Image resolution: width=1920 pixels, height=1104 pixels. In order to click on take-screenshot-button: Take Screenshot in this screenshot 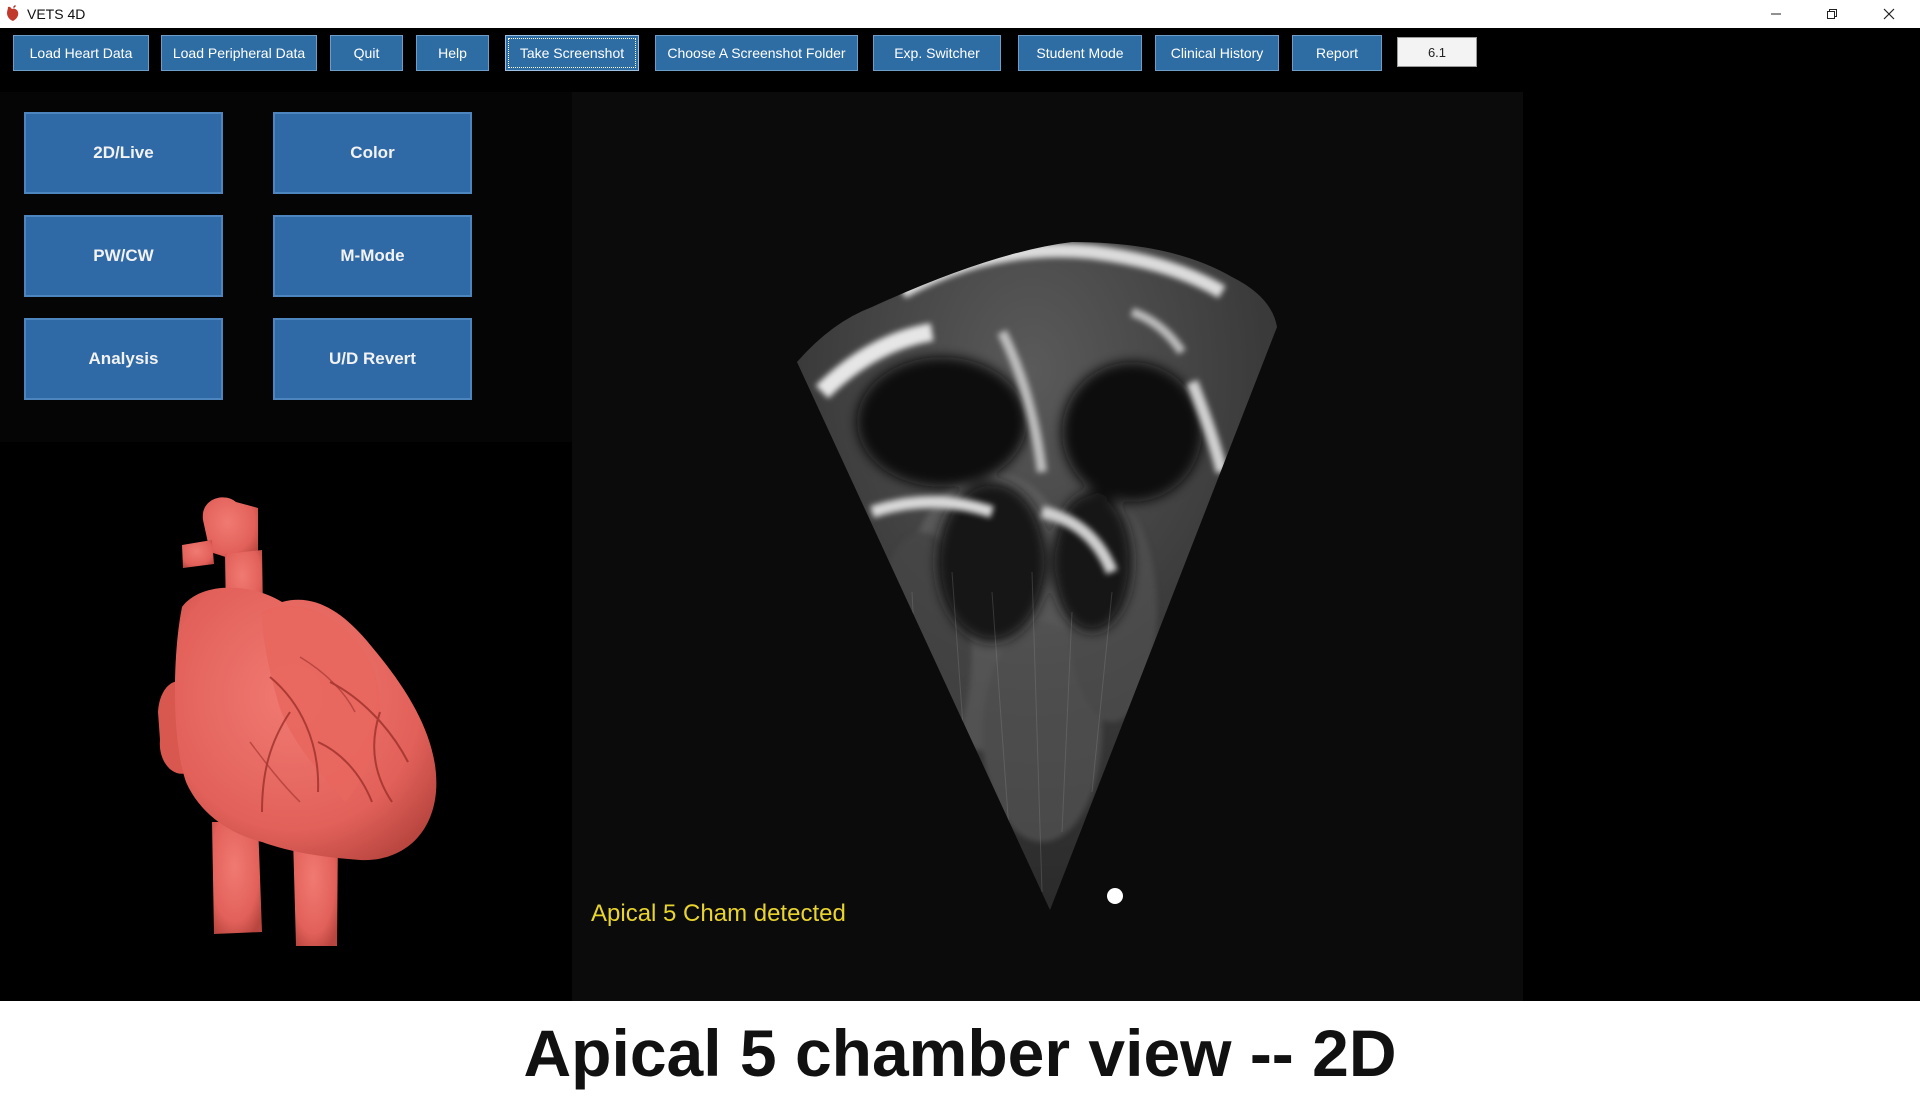, I will do `click(572, 53)`.